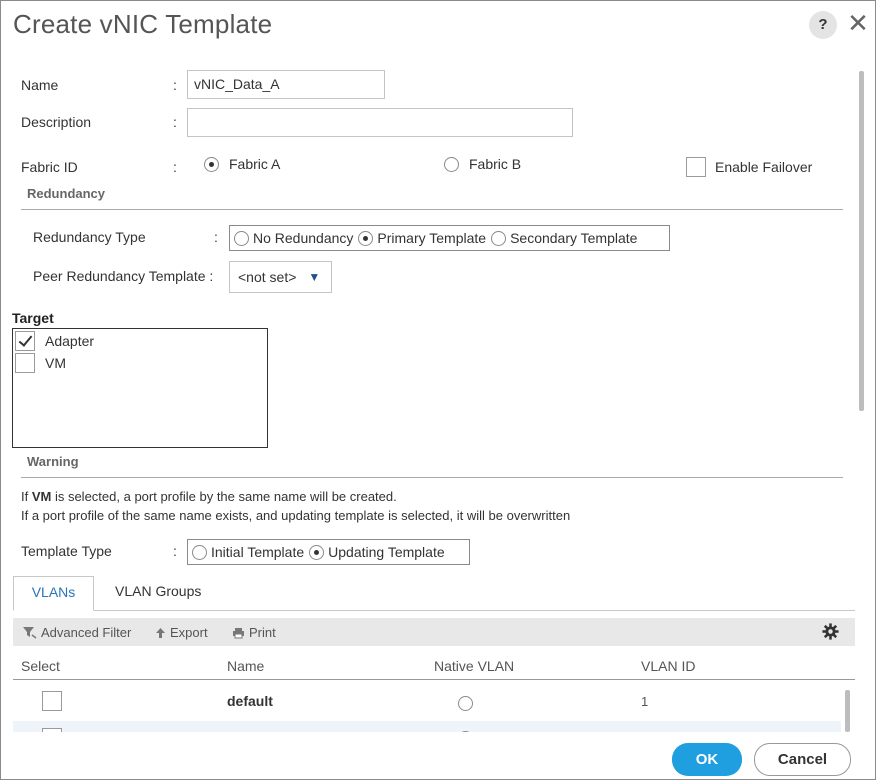 This screenshot has width=876, height=780. What do you see at coordinates (432, 477) in the screenshot?
I see `warning-divider` at bounding box center [432, 477].